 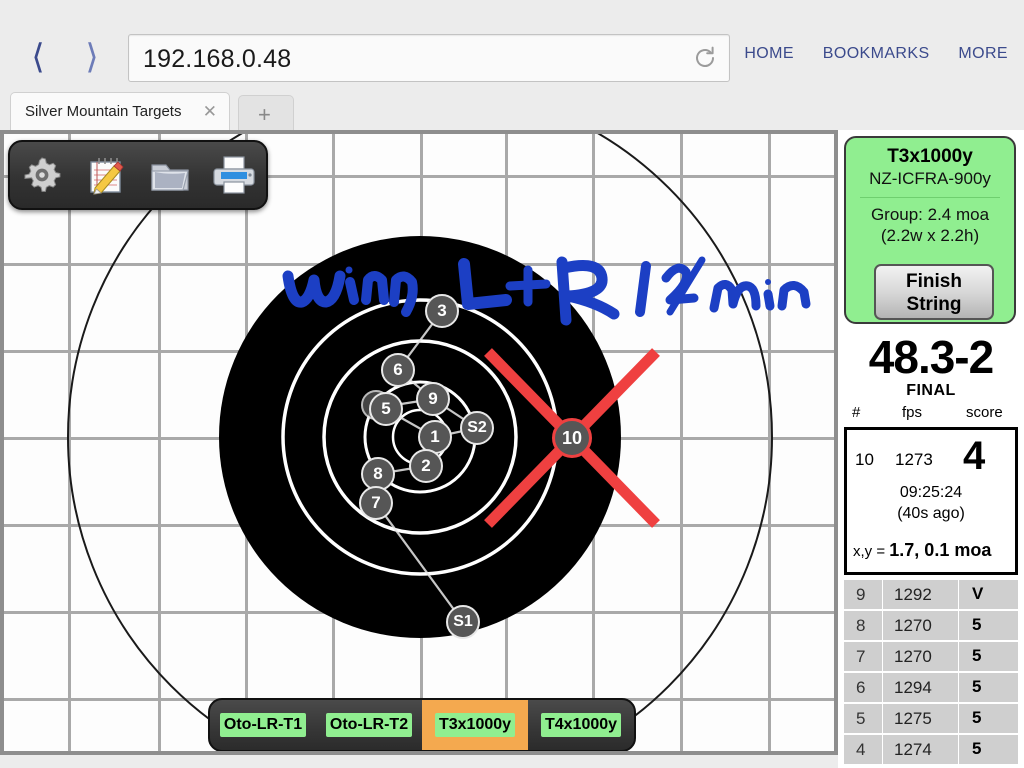 What do you see at coordinates (426, 466) in the screenshot?
I see `shot-marker: 2` at bounding box center [426, 466].